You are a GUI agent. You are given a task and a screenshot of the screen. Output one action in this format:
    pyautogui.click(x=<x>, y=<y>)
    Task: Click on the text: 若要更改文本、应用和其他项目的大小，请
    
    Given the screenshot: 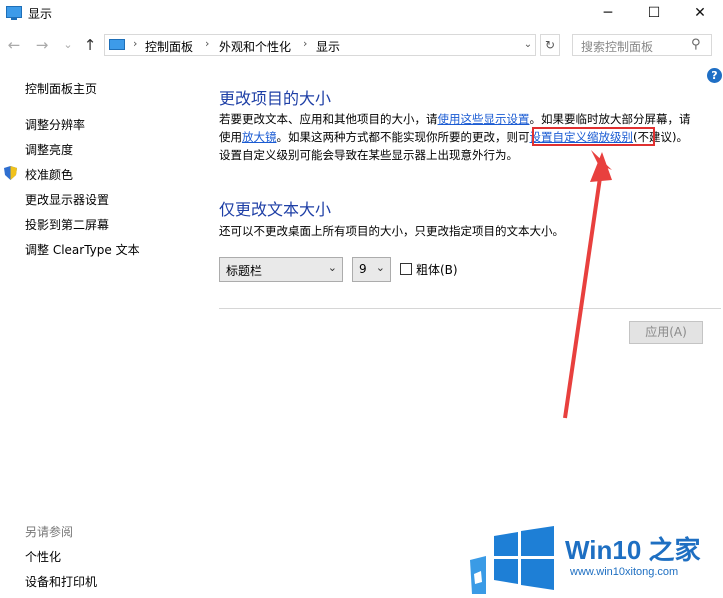 What is the action you would take?
    pyautogui.click(x=328, y=119)
    